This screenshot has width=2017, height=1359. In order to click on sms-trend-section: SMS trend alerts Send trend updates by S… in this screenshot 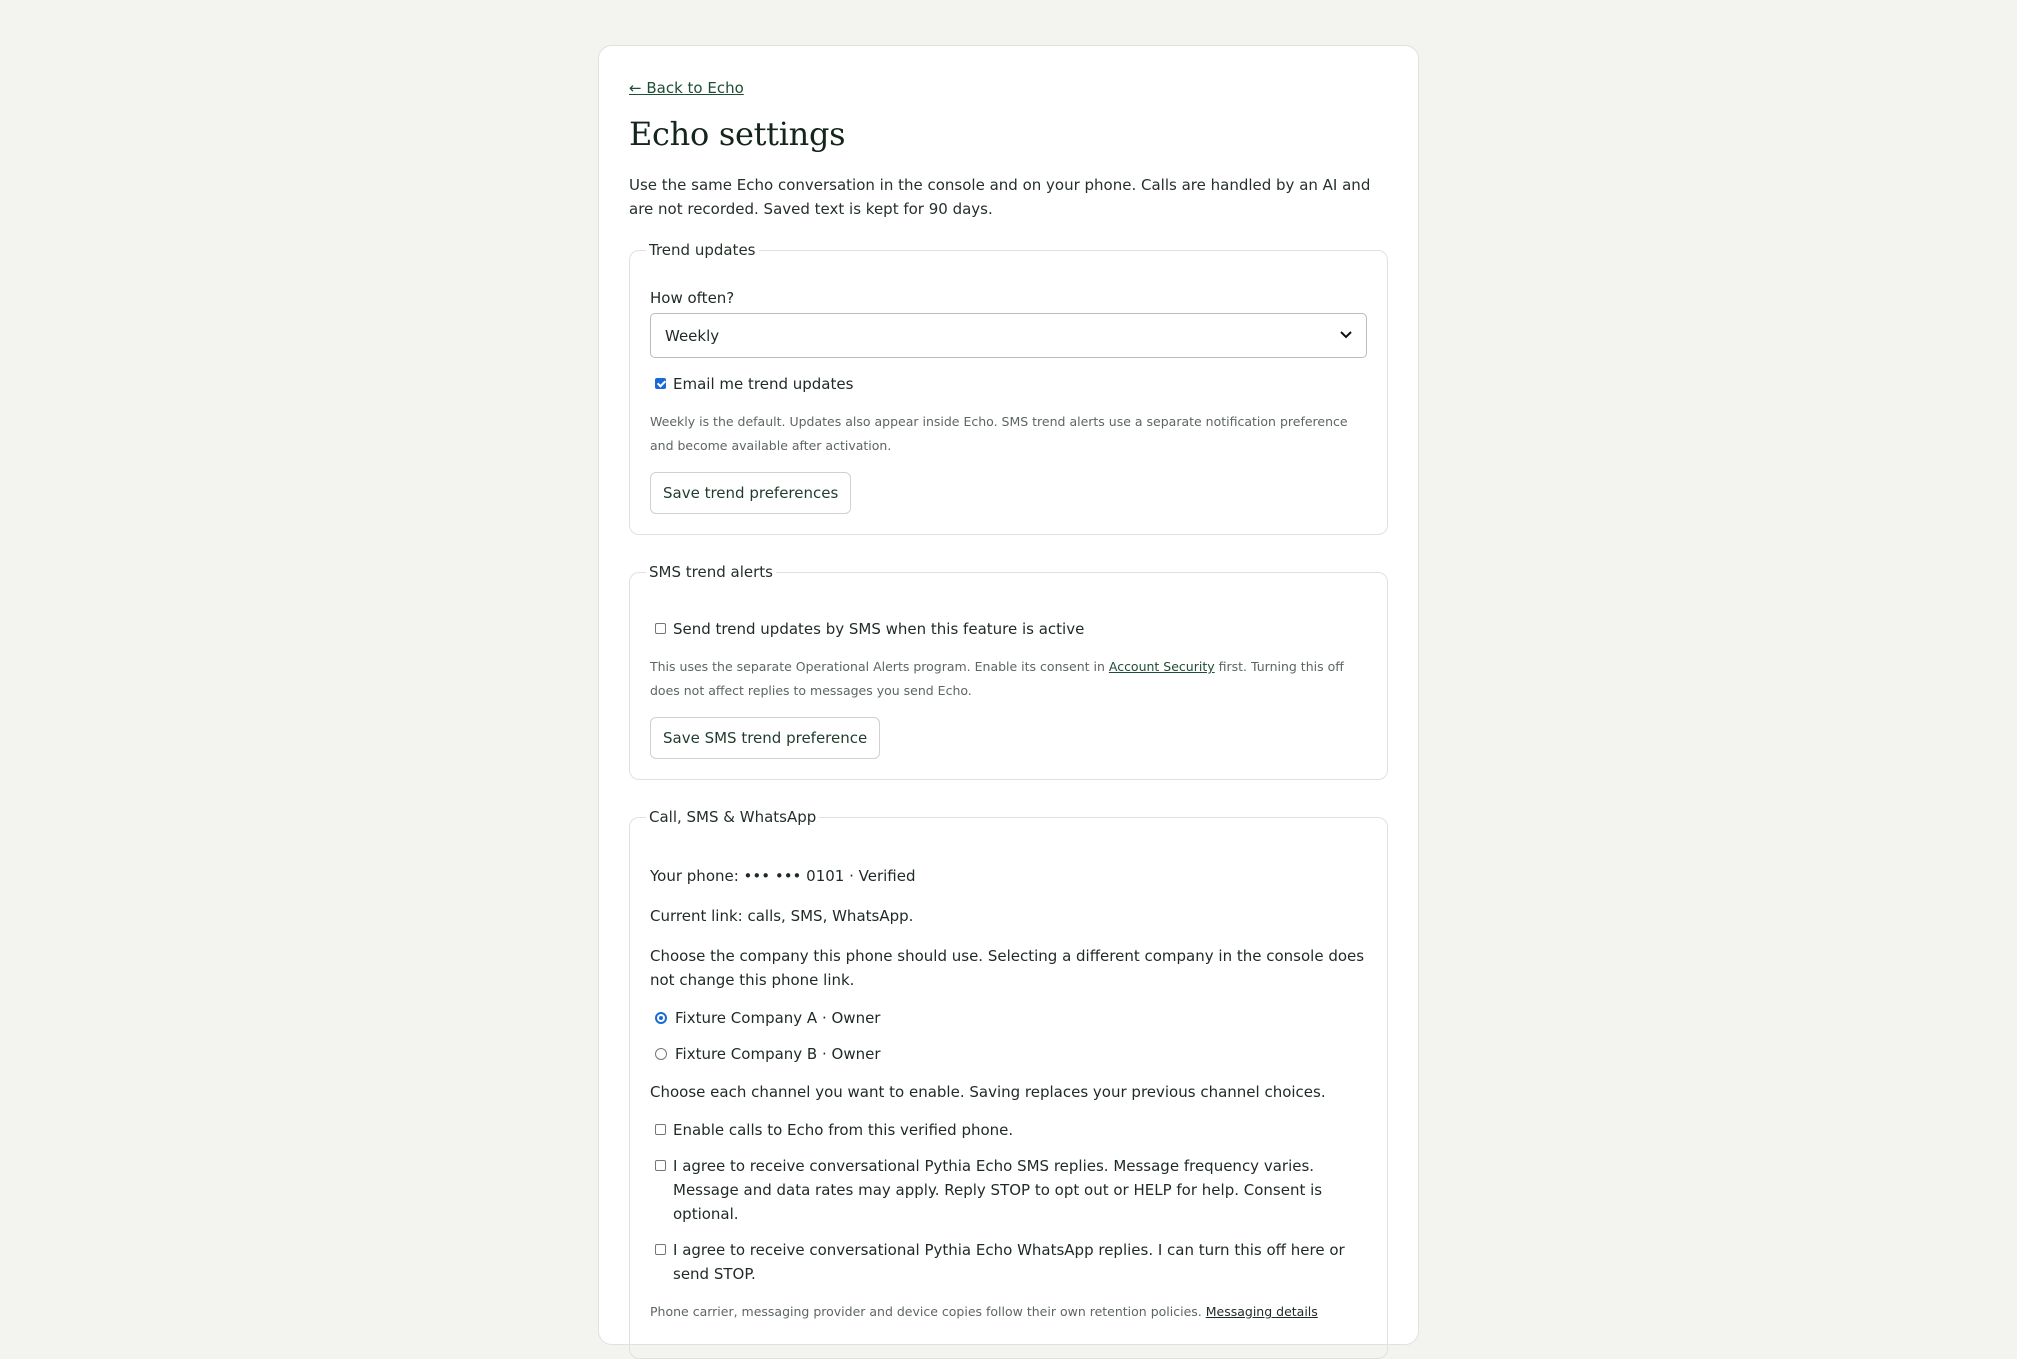, I will do `click(1008, 671)`.